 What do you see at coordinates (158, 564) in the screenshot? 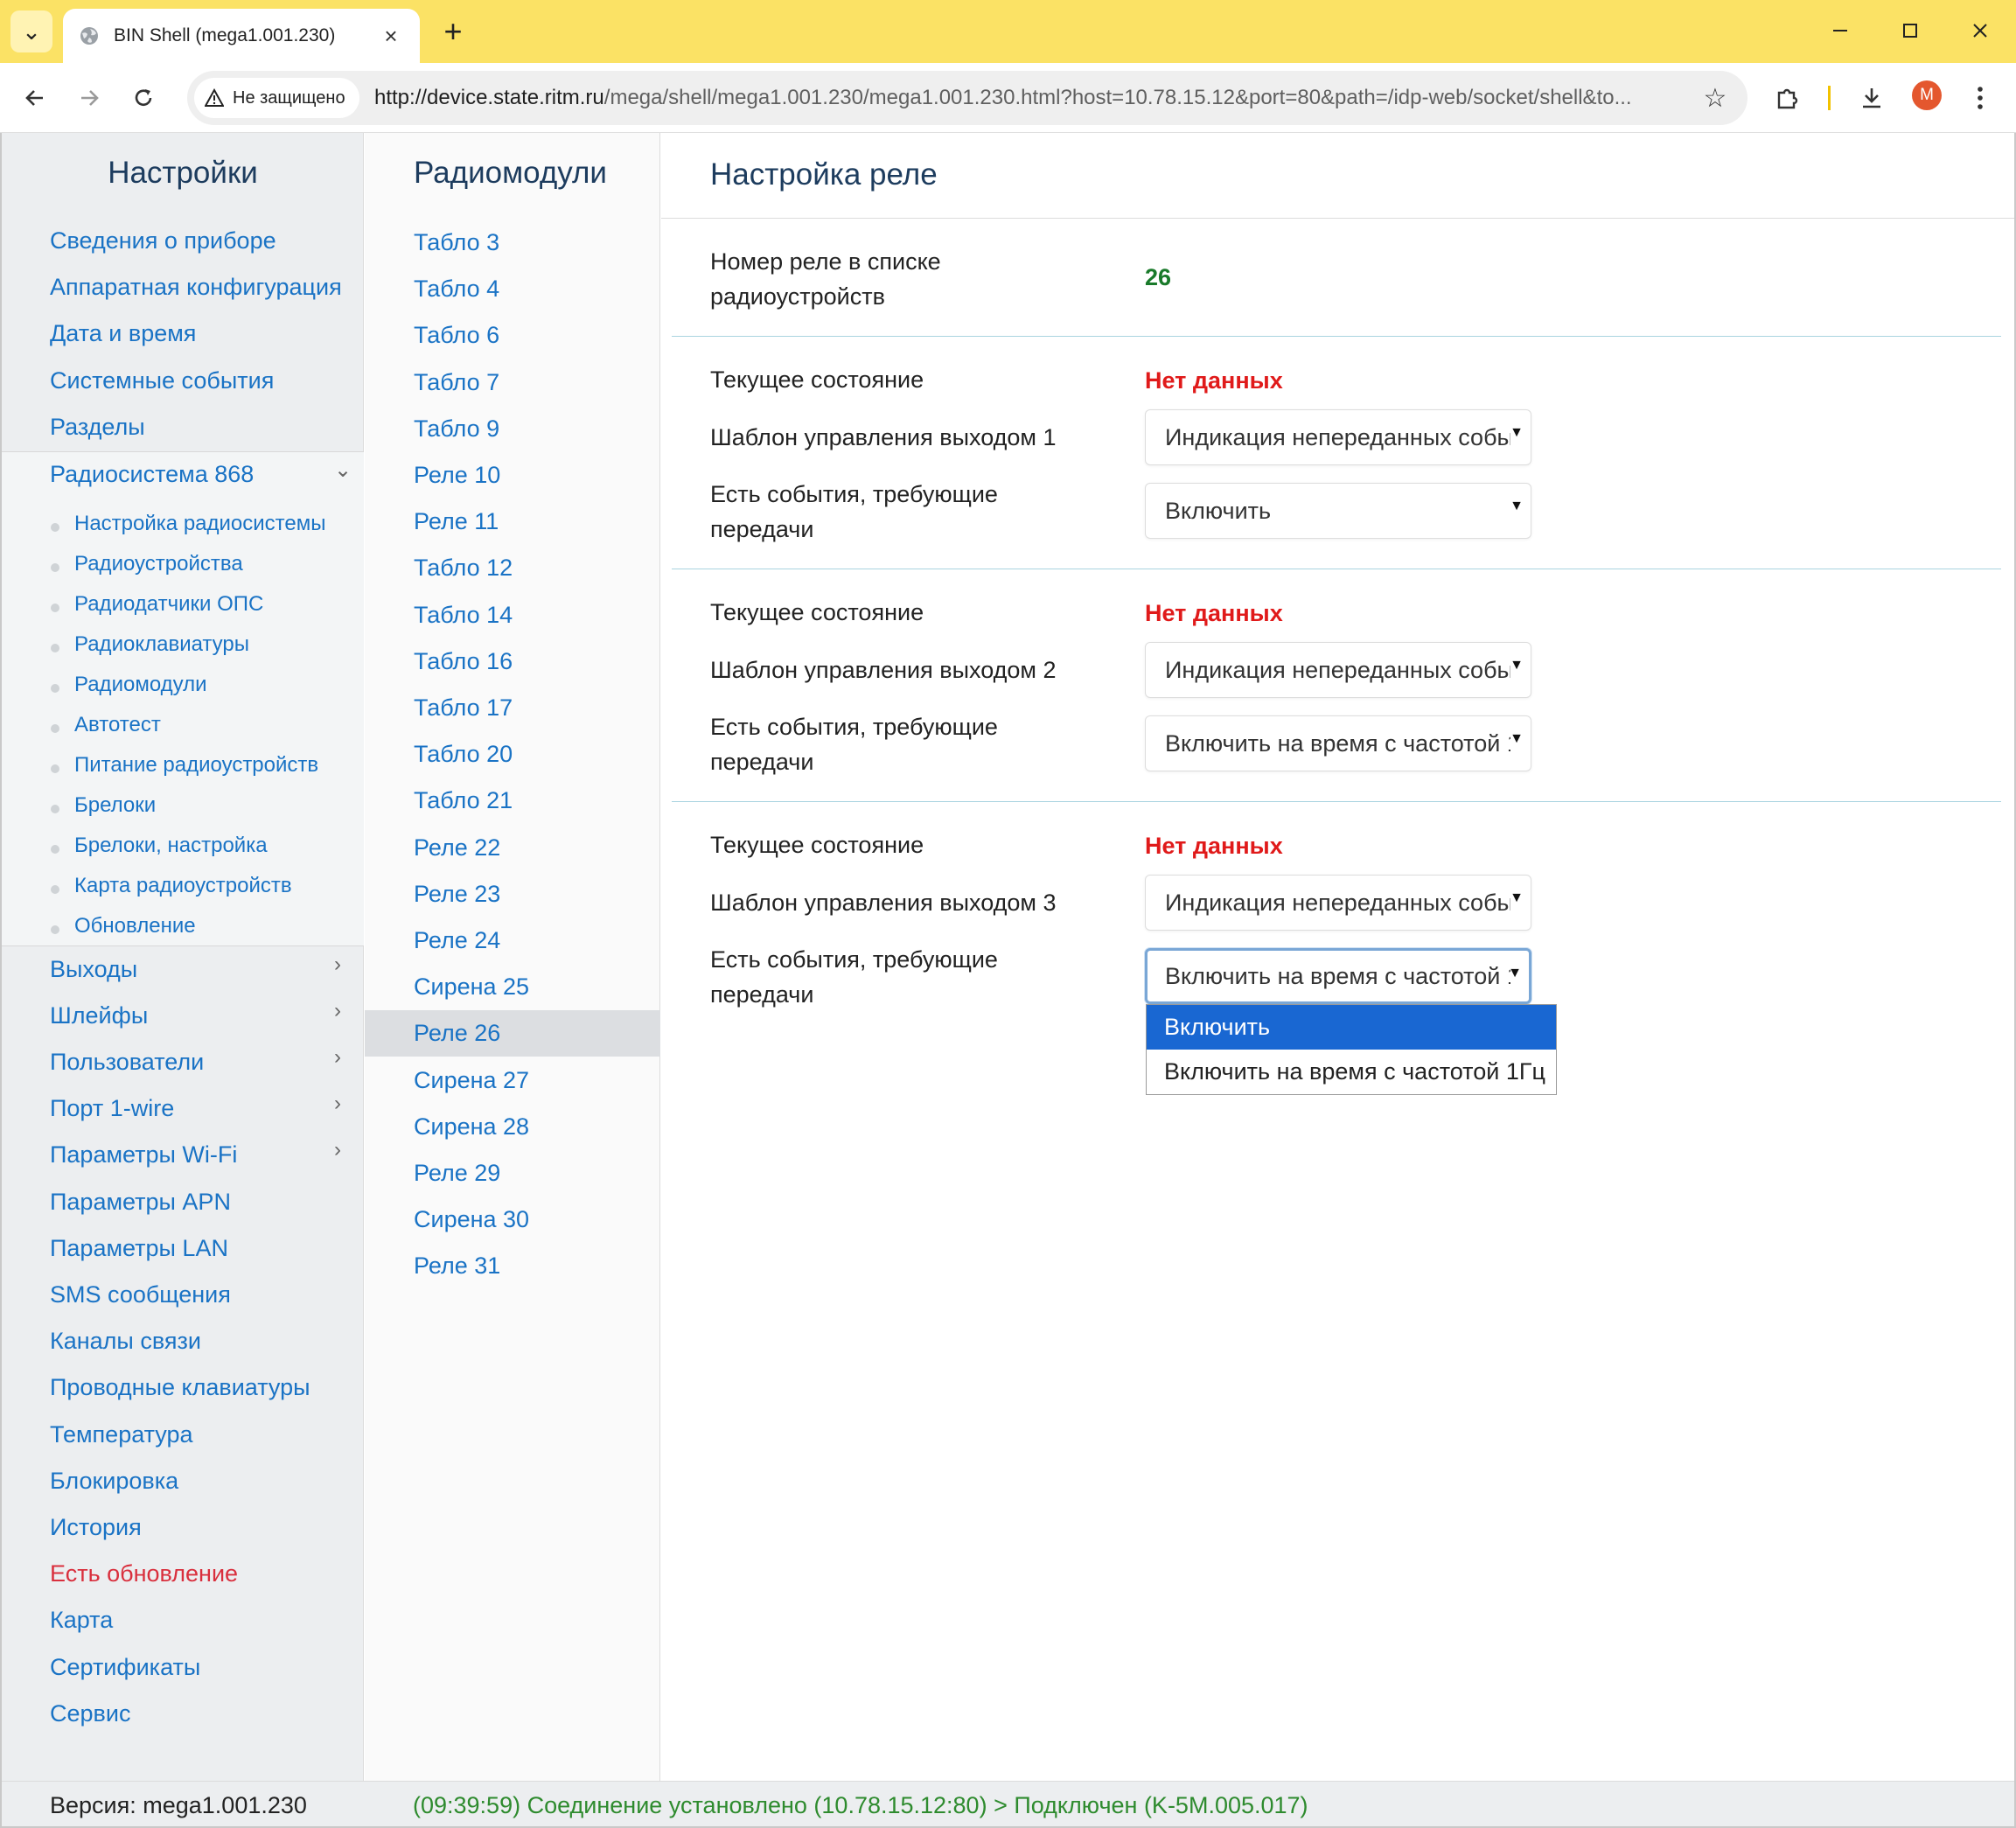
I see `submenu-item-radio-devices: Радиоустройства` at bounding box center [158, 564].